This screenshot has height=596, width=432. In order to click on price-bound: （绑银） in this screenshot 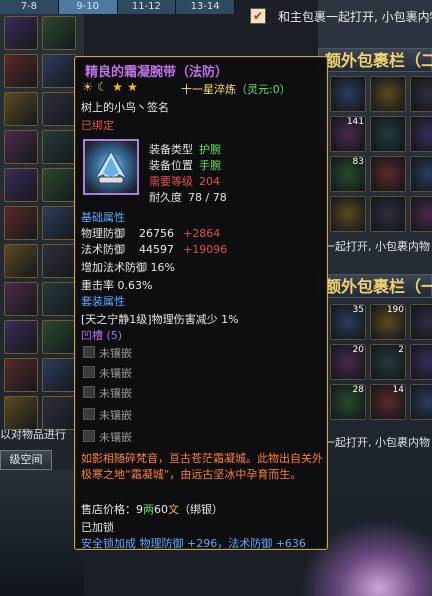, I will do `click(201, 509)`.